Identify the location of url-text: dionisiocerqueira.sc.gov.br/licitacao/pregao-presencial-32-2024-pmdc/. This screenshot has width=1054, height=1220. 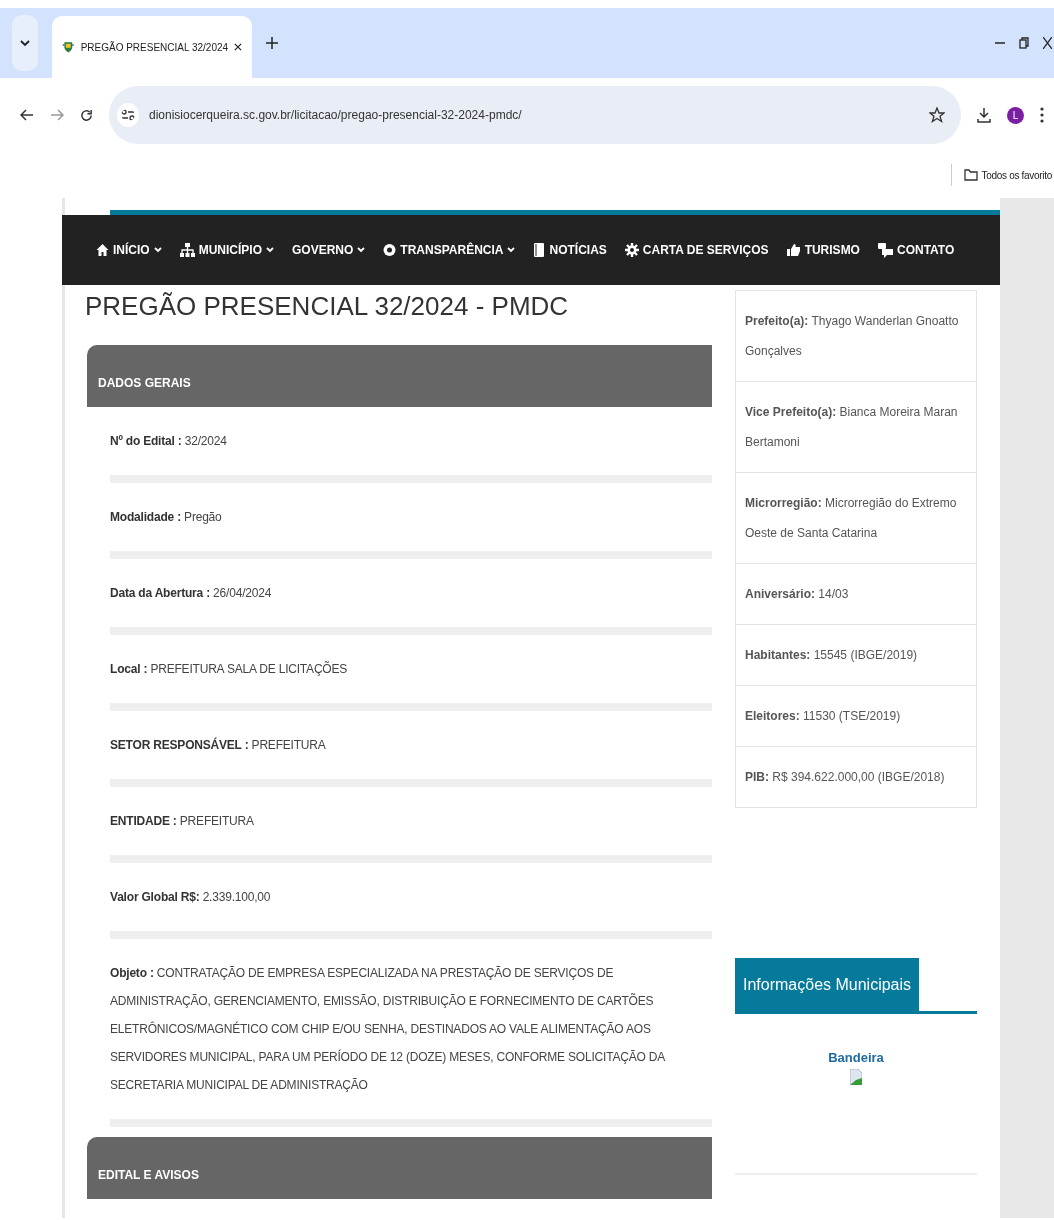
(335, 115).